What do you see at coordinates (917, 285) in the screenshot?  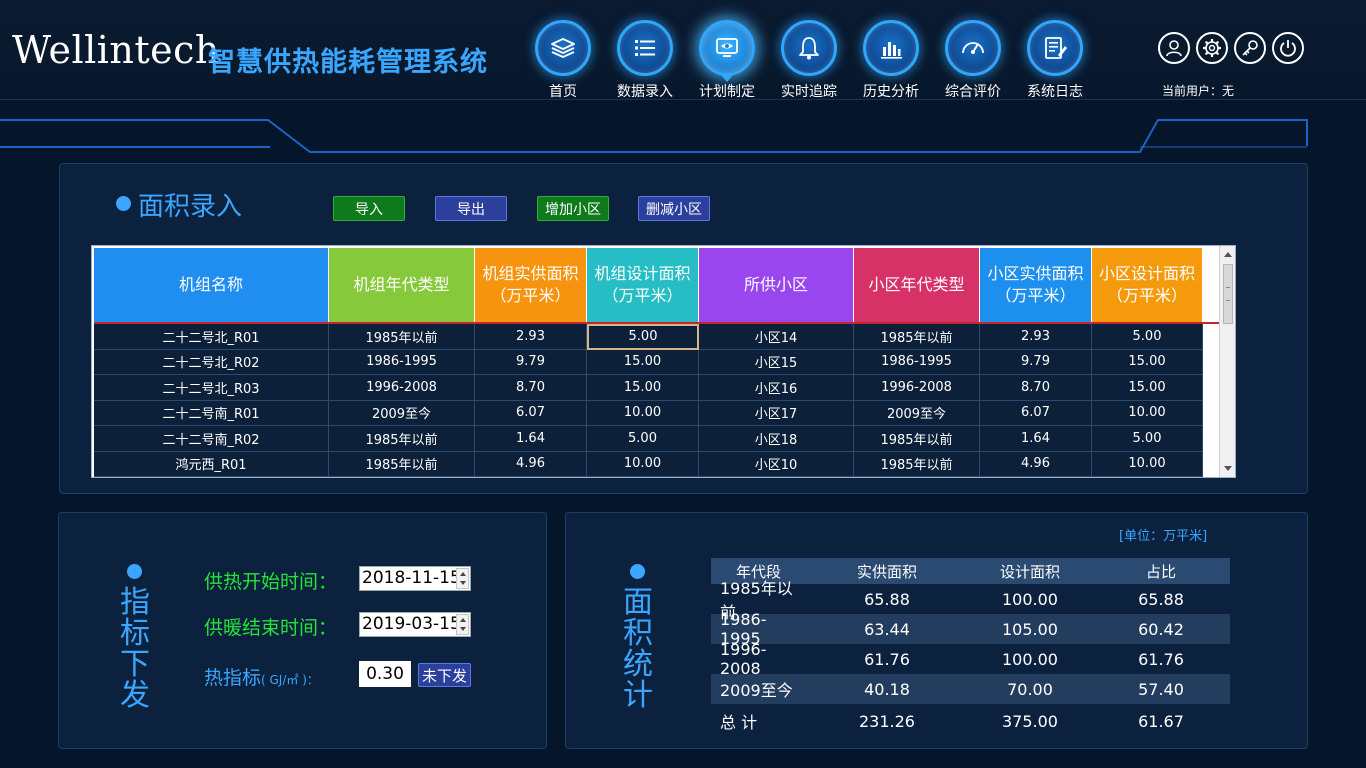 I see `column-header-community-era: 小区年代类型` at bounding box center [917, 285].